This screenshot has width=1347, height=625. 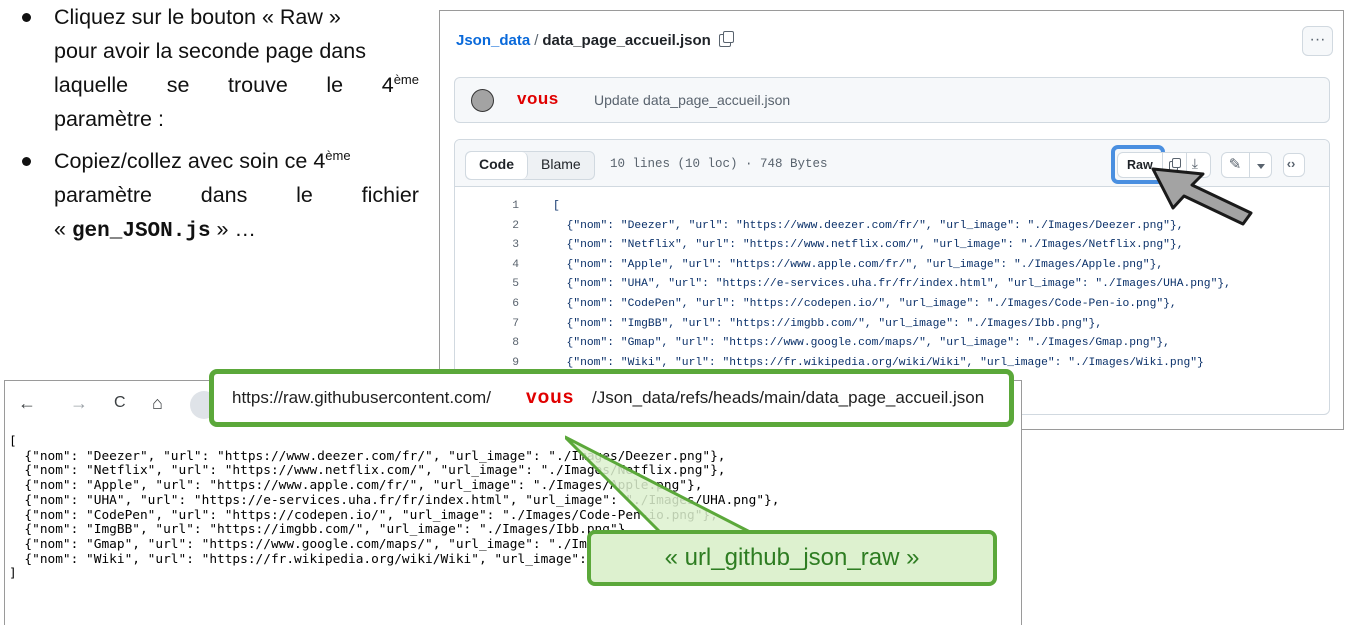 What do you see at coordinates (504, 207) in the screenshot?
I see `line-number: 1` at bounding box center [504, 207].